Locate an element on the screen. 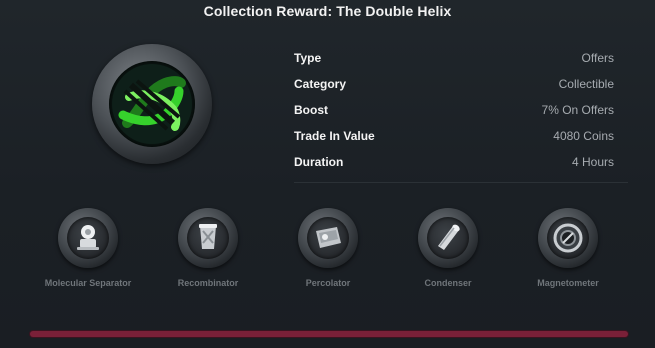  detail-value: Collectible is located at coordinates (586, 84).